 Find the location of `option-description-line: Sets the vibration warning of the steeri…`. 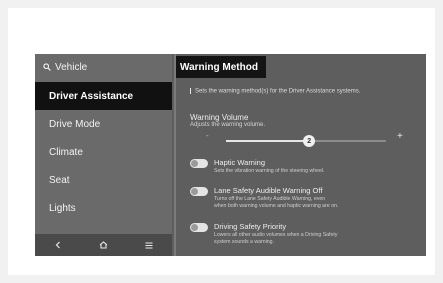

option-description-line: Sets the vibration warning of the steeri… is located at coordinates (269, 171).